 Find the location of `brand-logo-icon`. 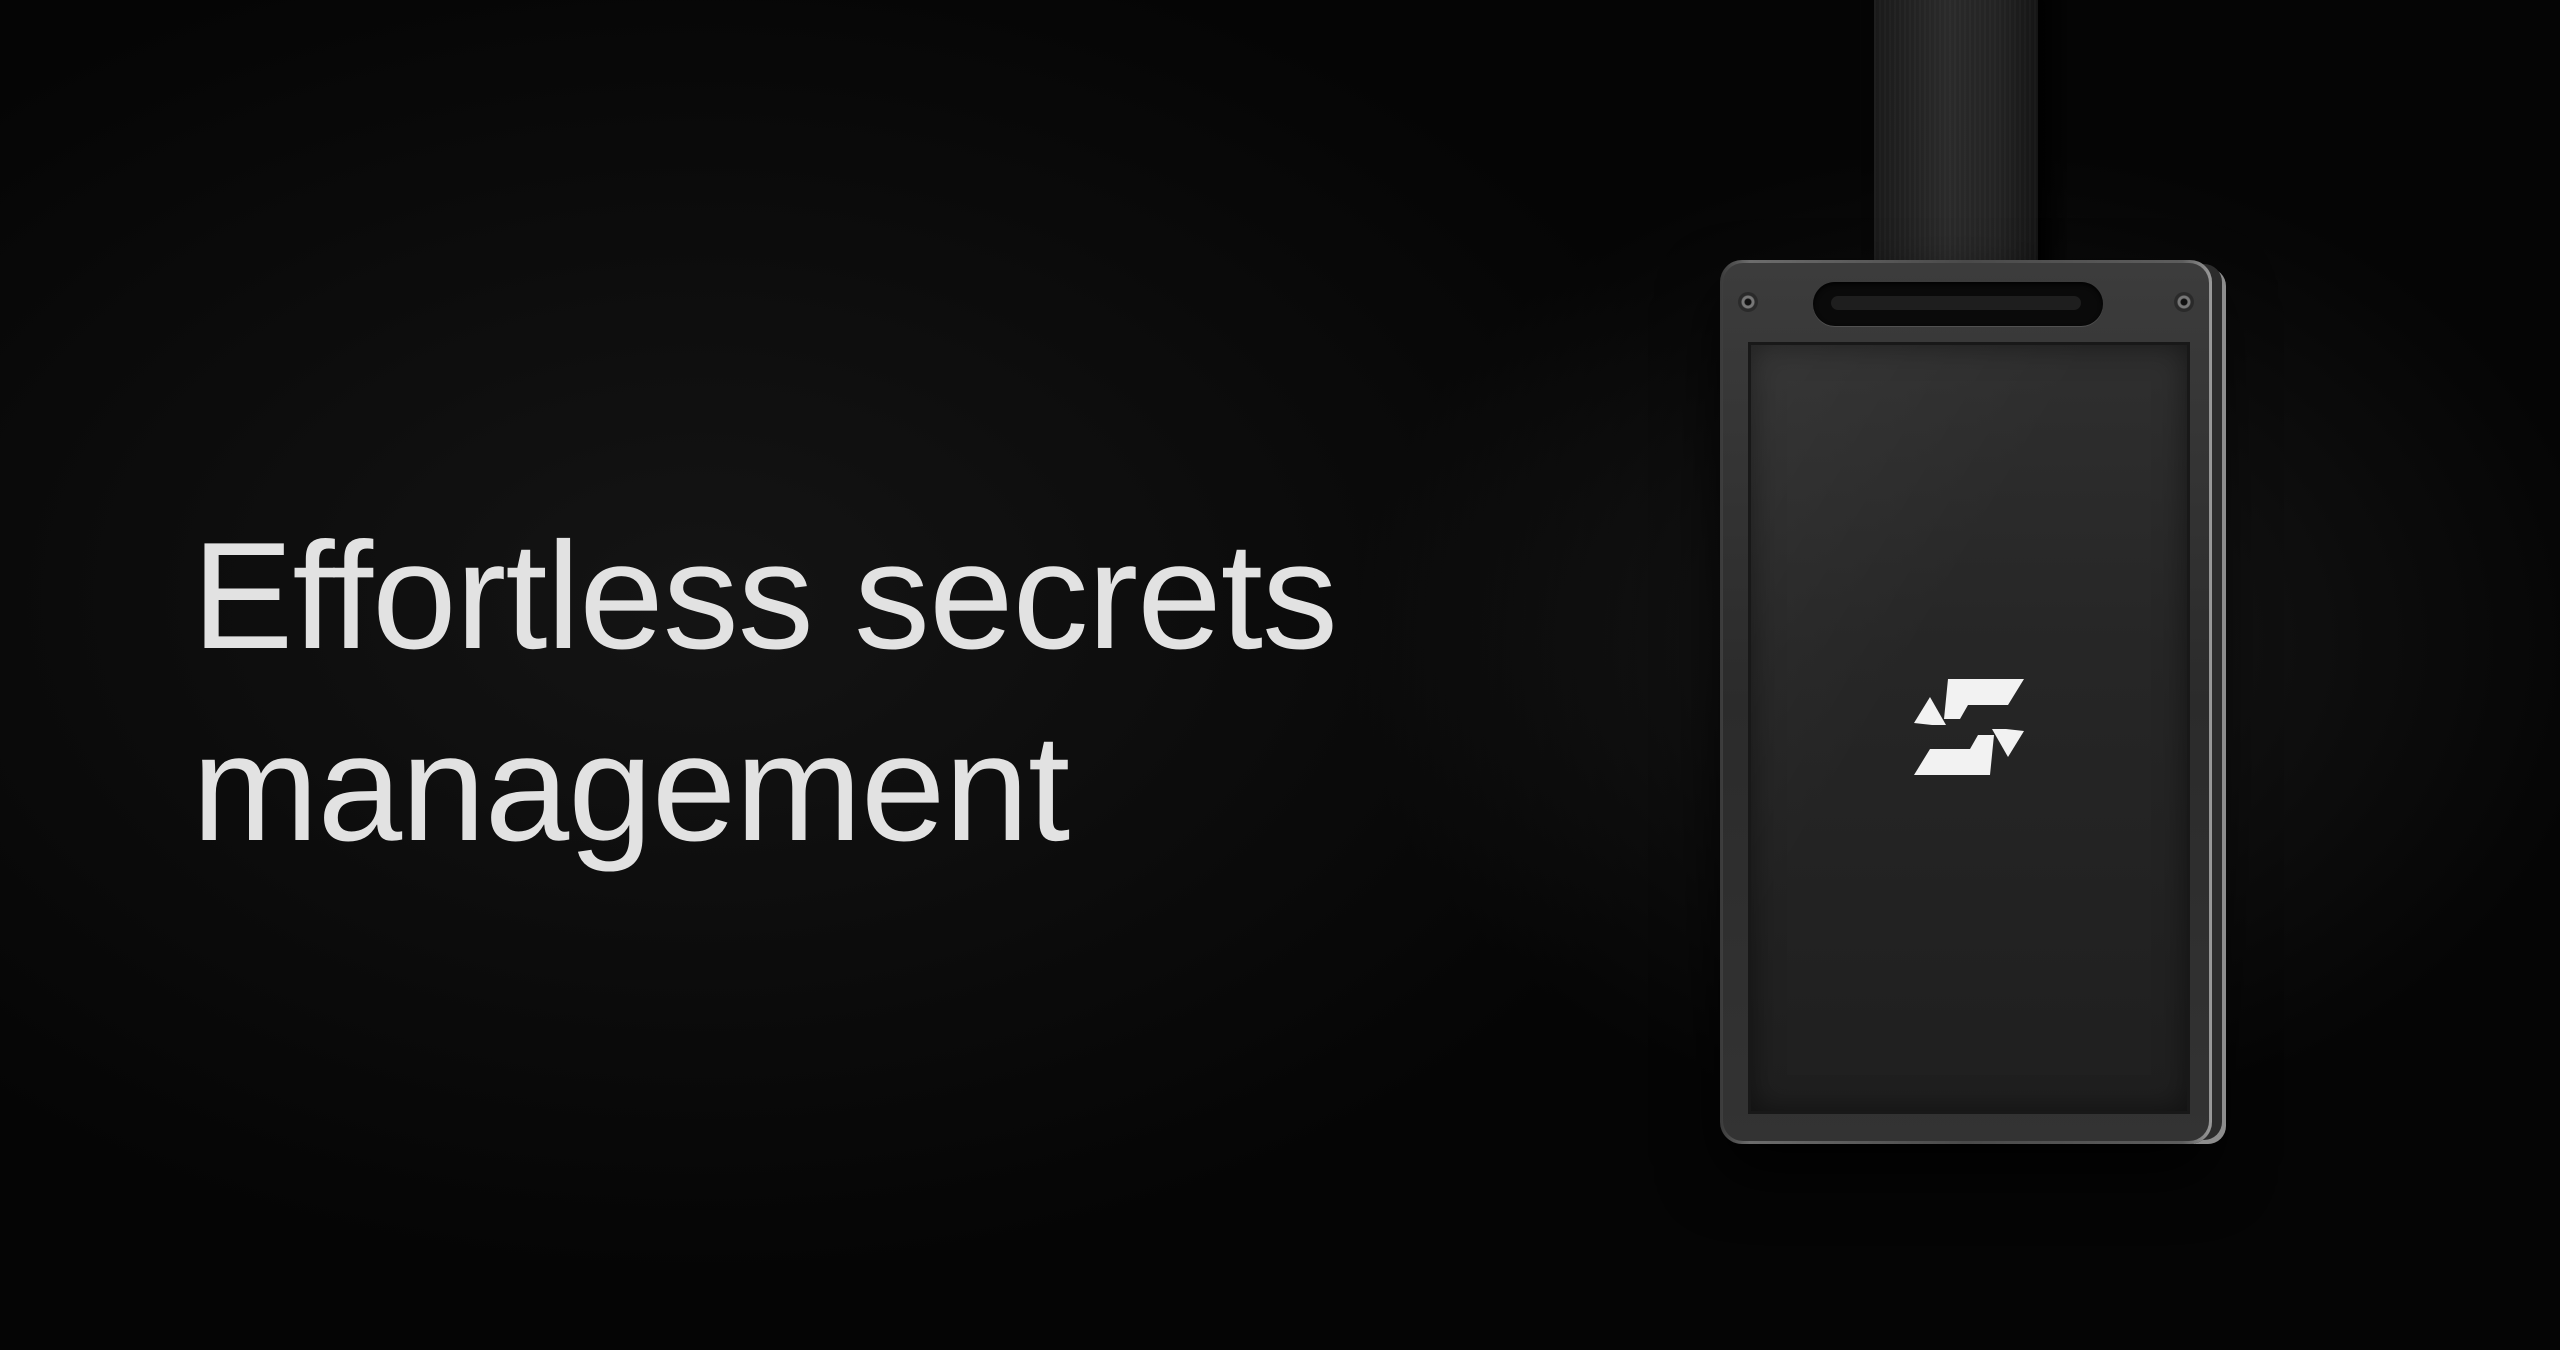

brand-logo-icon is located at coordinates (1969, 727).